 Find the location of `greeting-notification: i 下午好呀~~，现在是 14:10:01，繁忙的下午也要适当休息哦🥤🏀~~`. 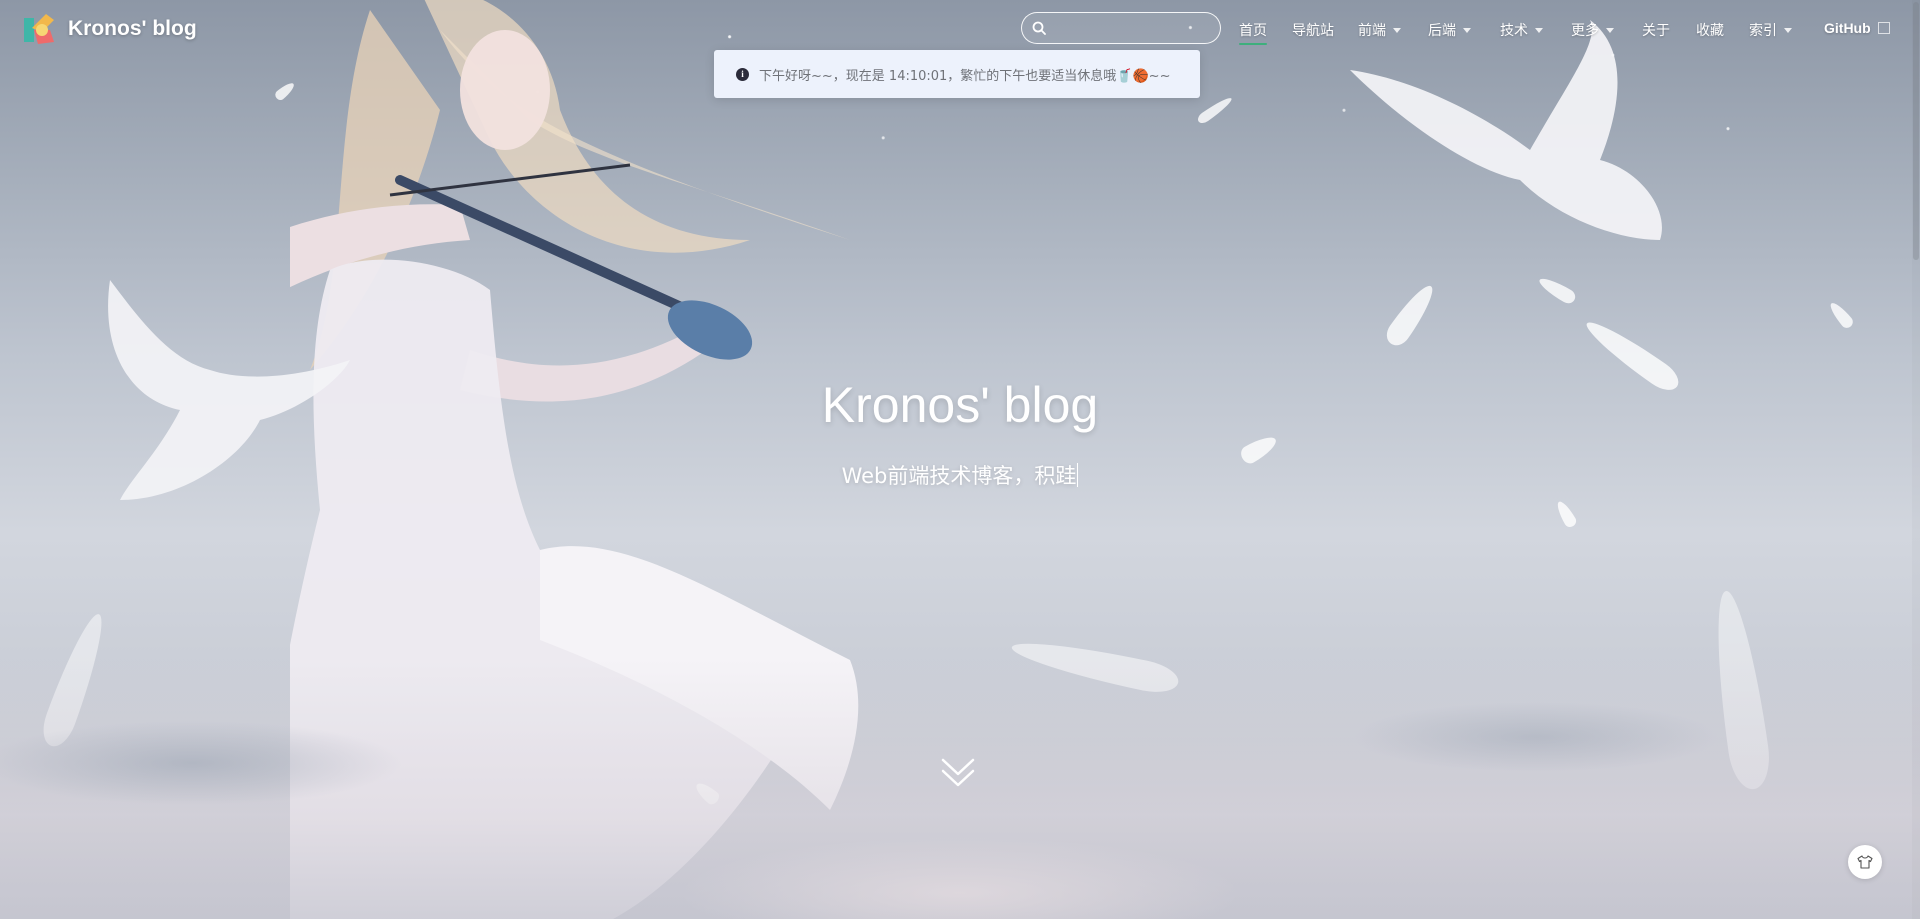

greeting-notification: i 下午好呀~~，现在是 14:10:01，繁忙的下午也要适当休息哦🥤🏀~~ is located at coordinates (957, 74).